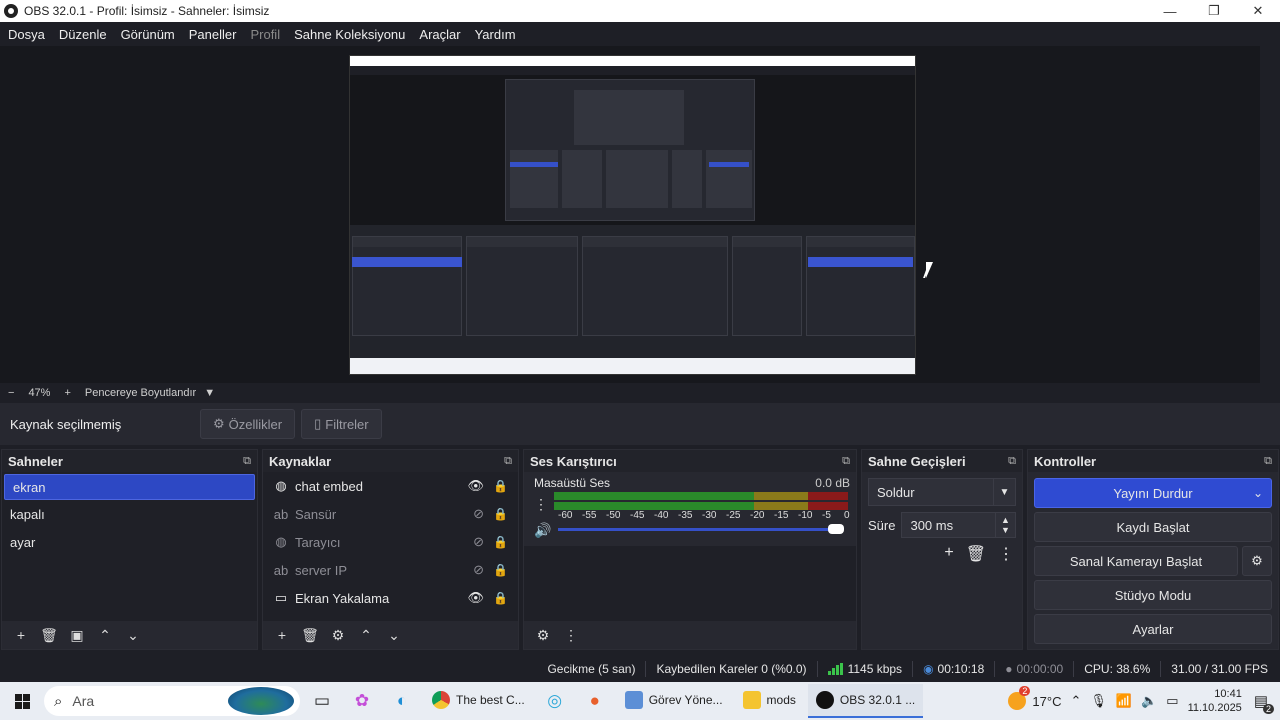  I want to click on track-menu-icon: ⋮, so click(541, 504).